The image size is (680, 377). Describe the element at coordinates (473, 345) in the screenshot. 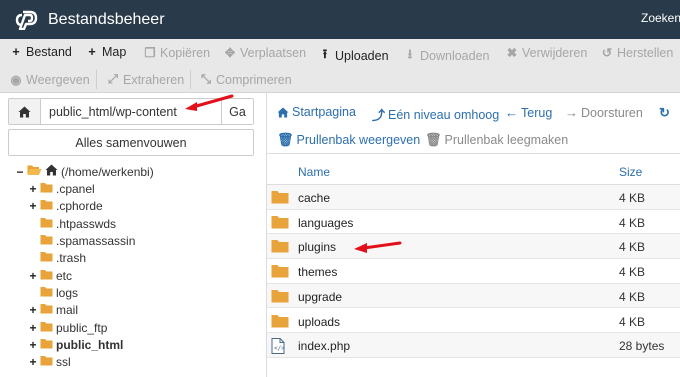

I see `table-row: </> index.php 28 bytes` at that location.